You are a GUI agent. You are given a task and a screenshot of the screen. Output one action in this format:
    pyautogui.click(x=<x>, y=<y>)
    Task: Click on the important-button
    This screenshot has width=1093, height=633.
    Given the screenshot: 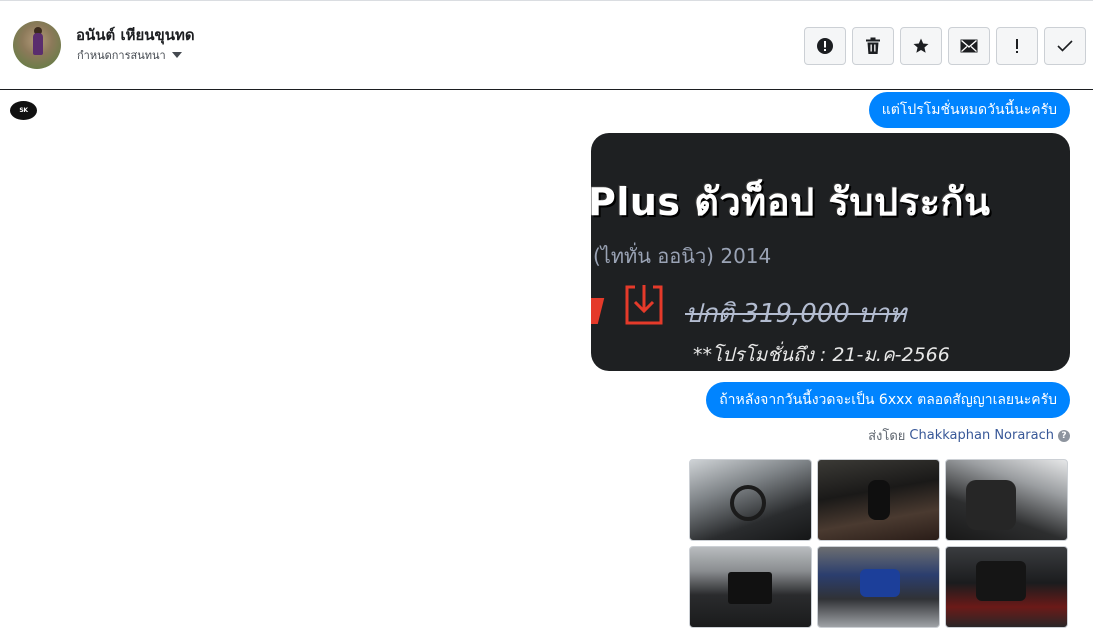 What is the action you would take?
    pyautogui.click(x=1017, y=46)
    